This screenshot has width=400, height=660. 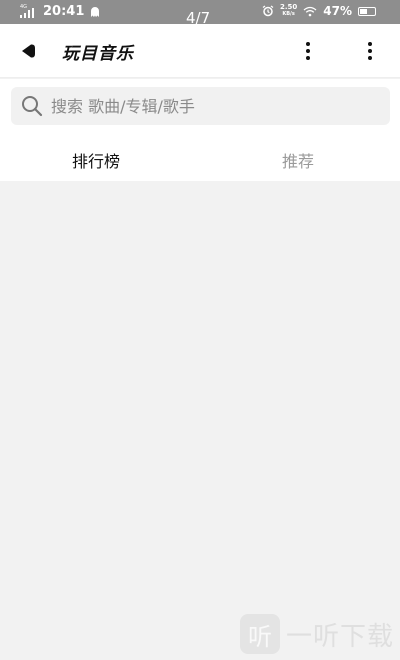 I want to click on more-options-button, so click(x=308, y=51).